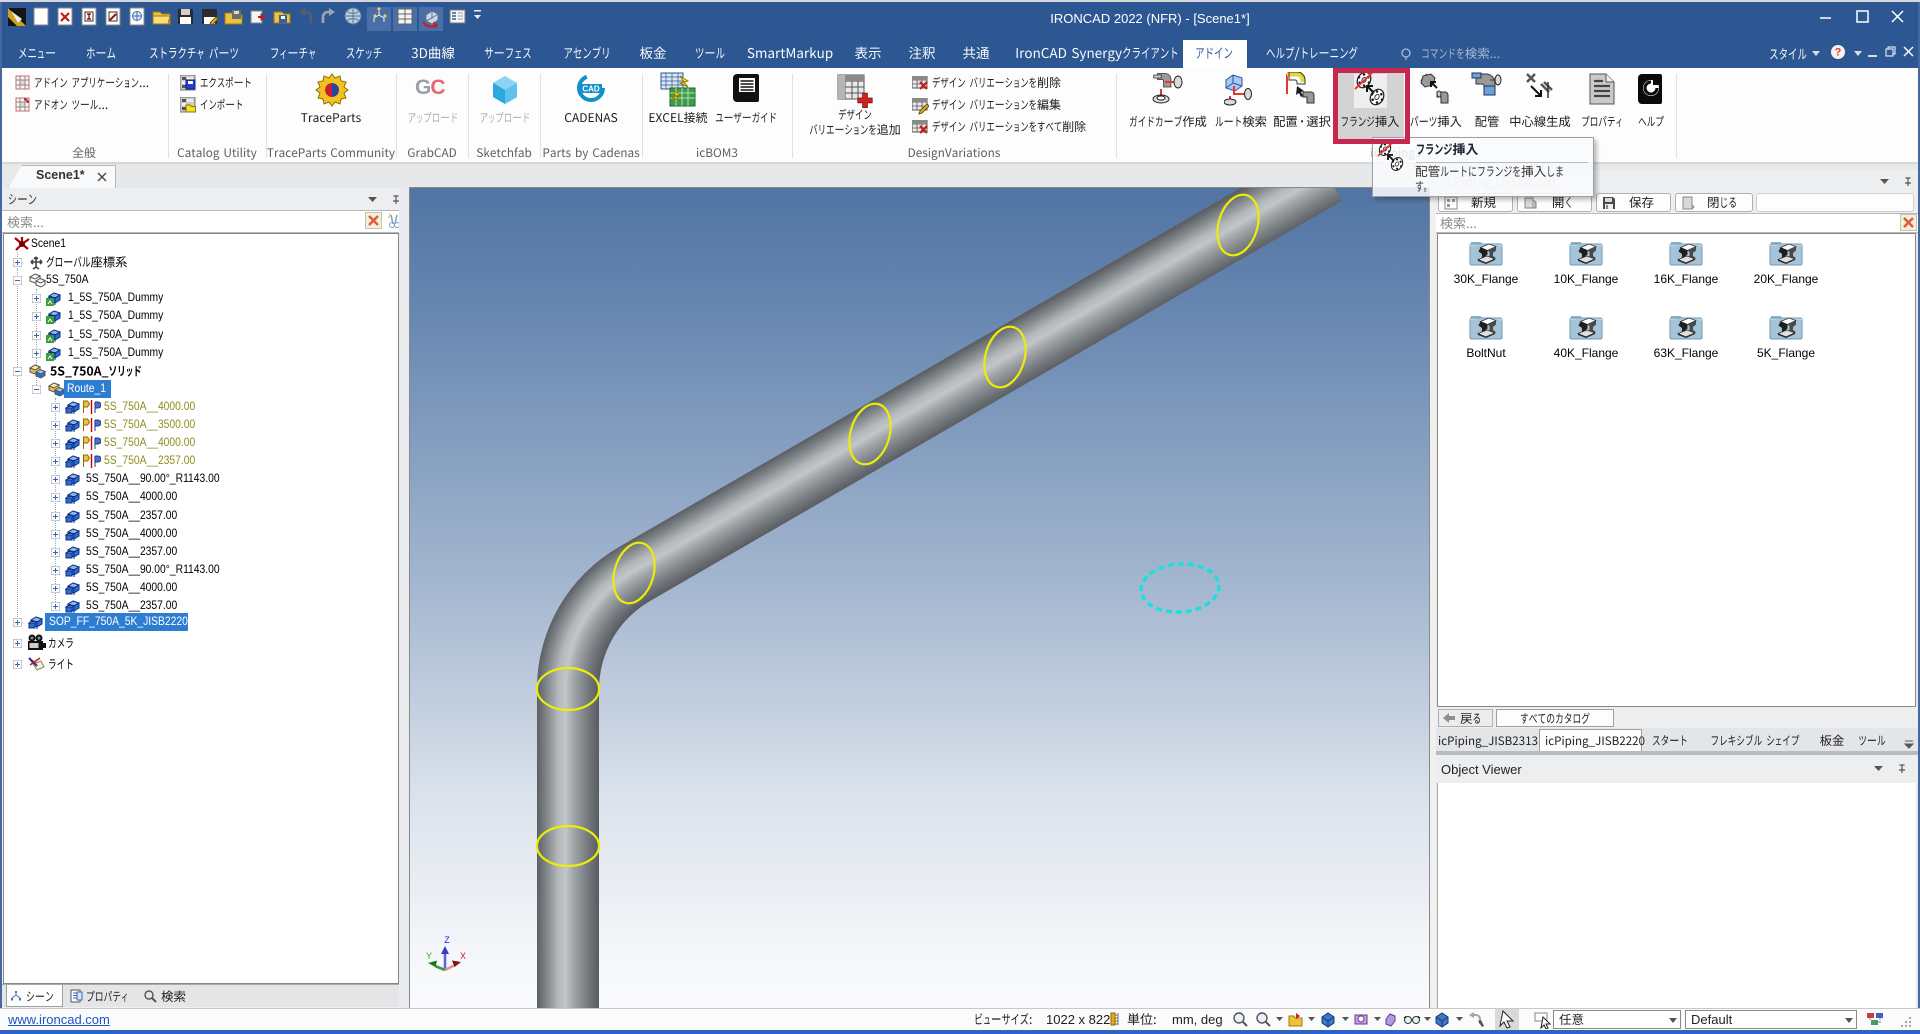 This screenshot has width=1920, height=1034. Describe the element at coordinates (429, 956) in the screenshot. I see `svg-text: Y` at that location.